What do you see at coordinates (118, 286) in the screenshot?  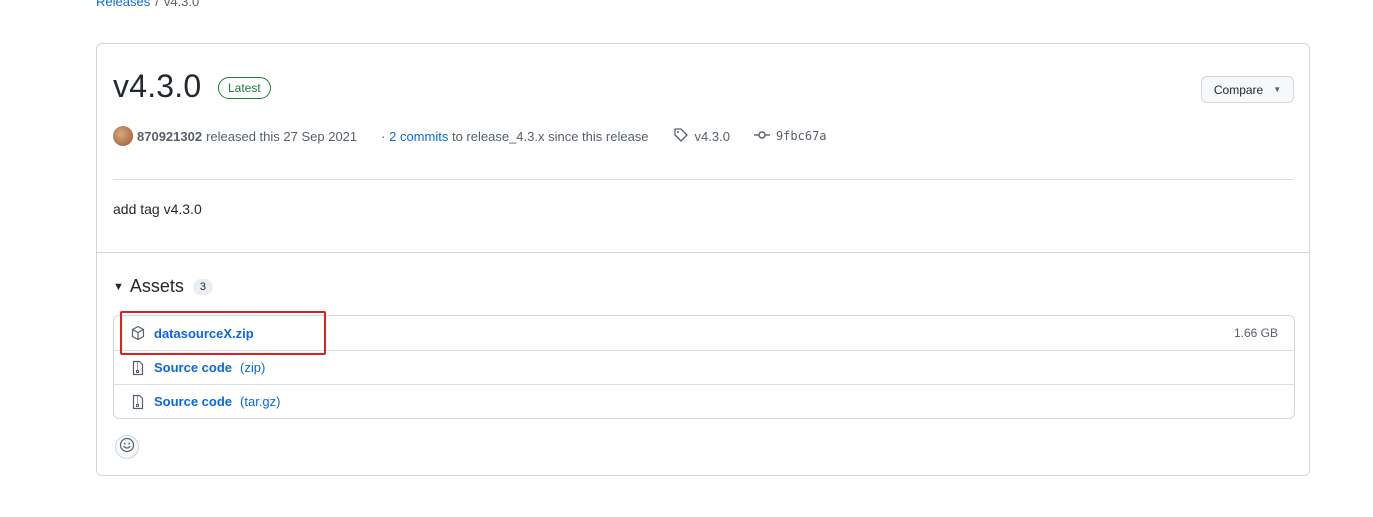 I see `triangle-down-icon: ▼` at bounding box center [118, 286].